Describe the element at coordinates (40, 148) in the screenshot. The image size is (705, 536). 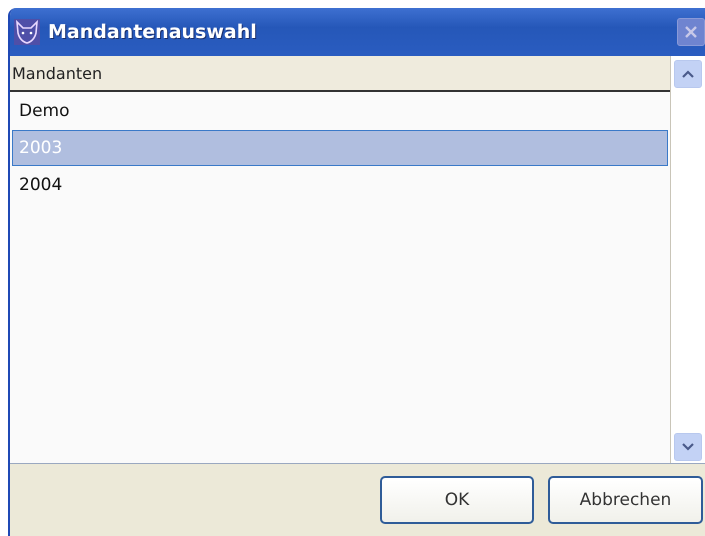
I see `table-cell: 2003` at that location.